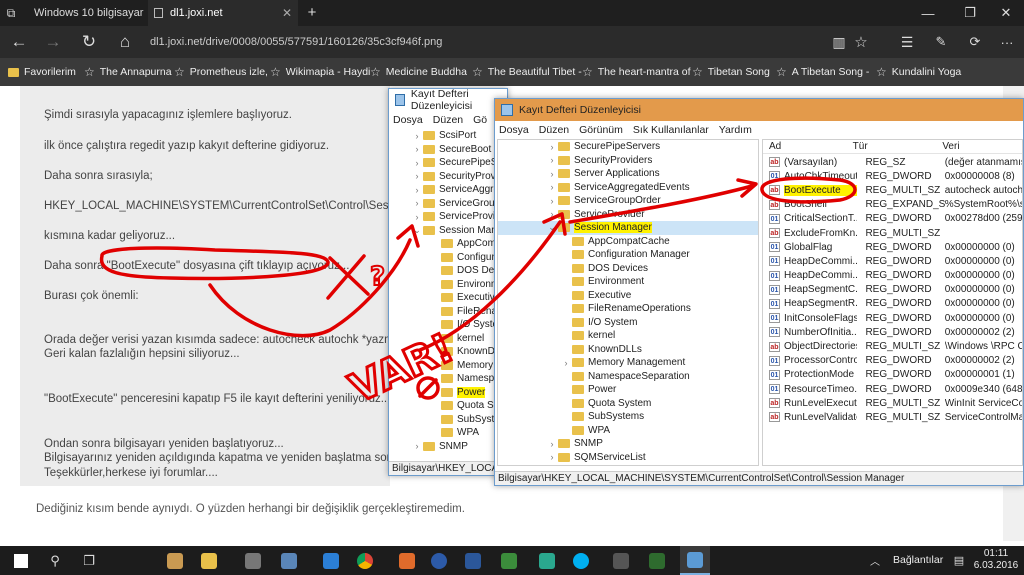  I want to click on fav-item: ☆ The Beautiful Tibet -, so click(527, 72).